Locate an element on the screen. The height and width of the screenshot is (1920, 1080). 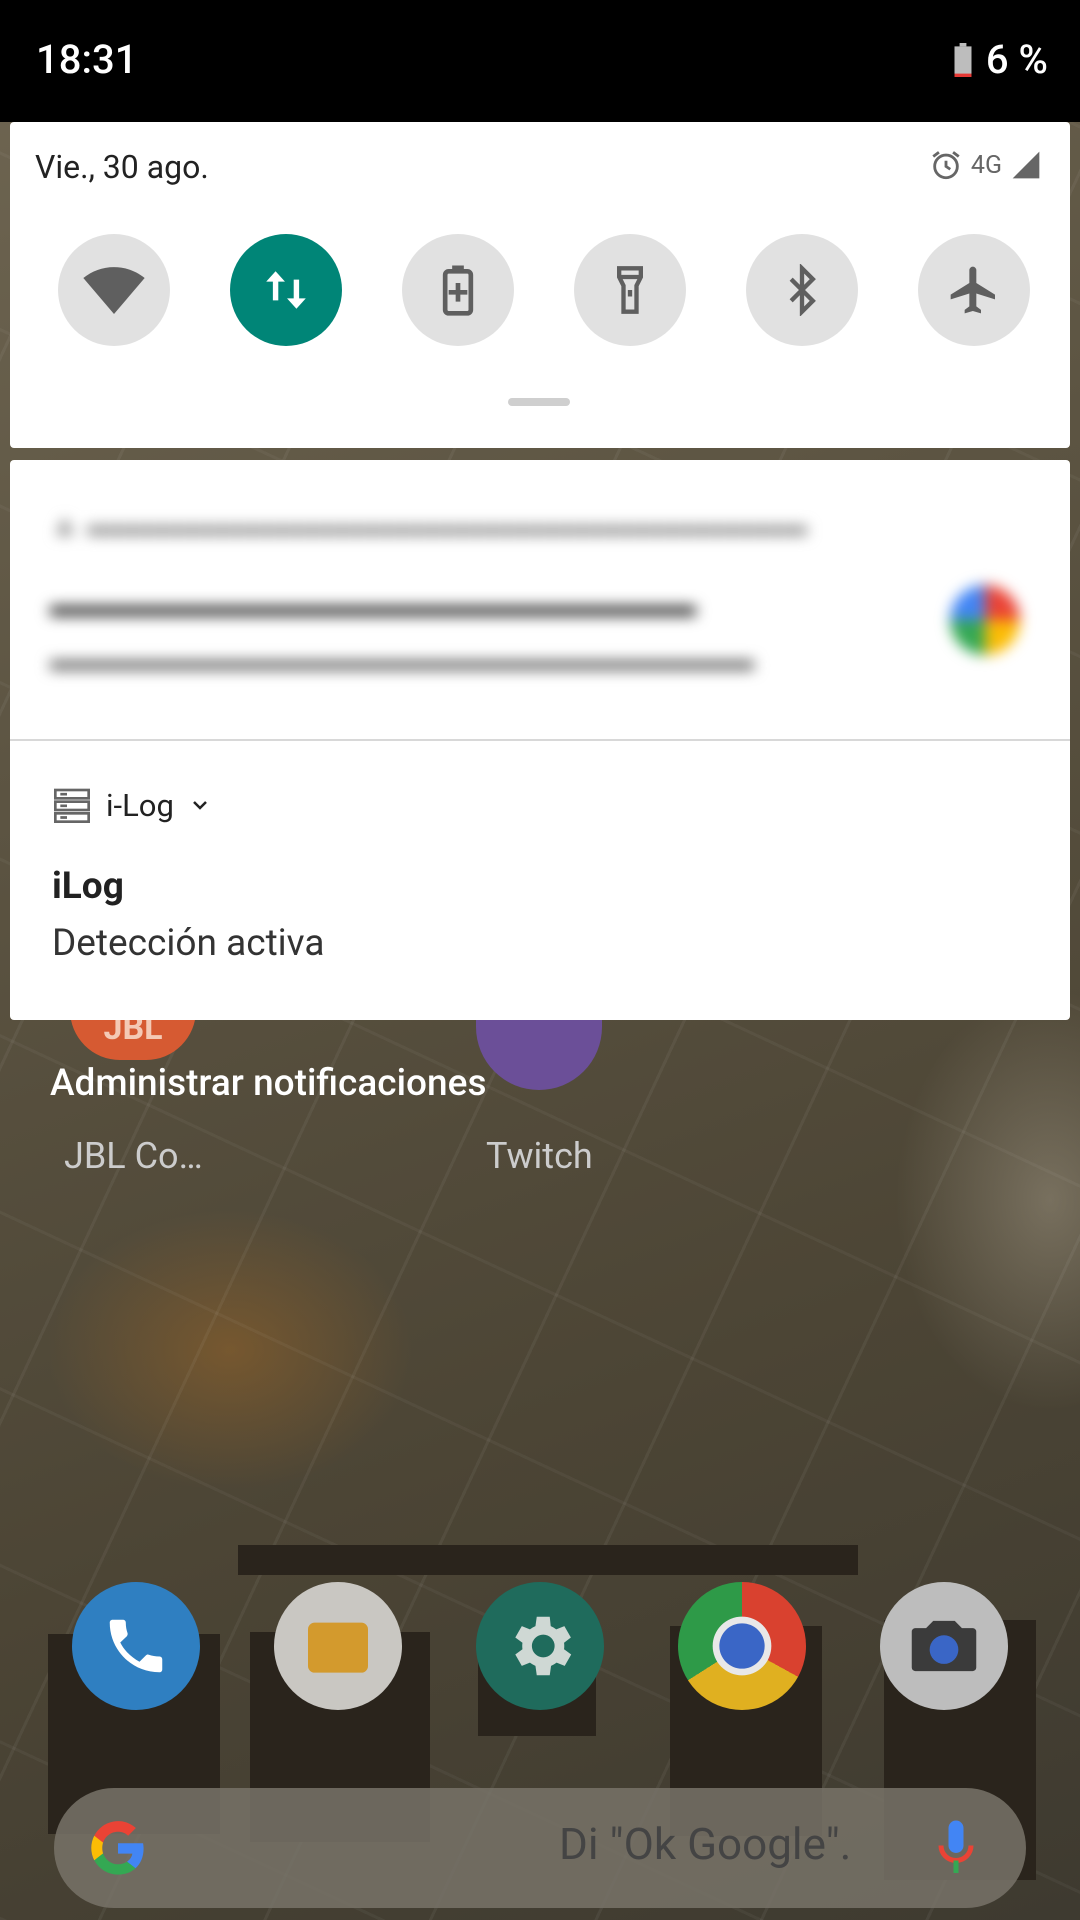
notification-header: i-Log is located at coordinates (132, 805).